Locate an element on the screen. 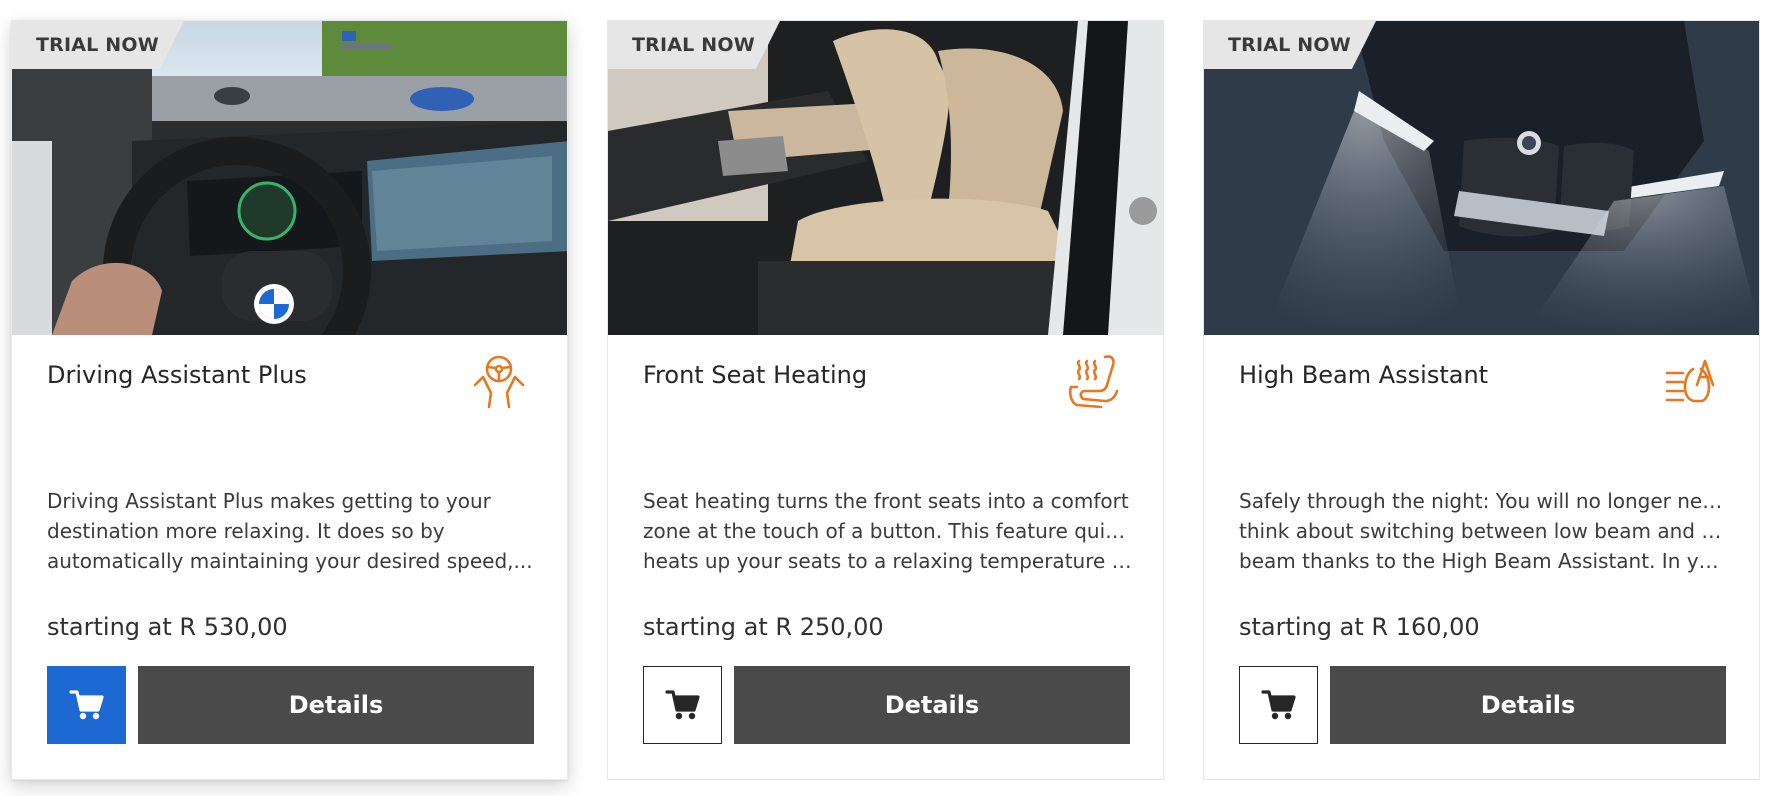 This screenshot has width=1783, height=796. seat-heating-icon is located at coordinates (1093, 382).